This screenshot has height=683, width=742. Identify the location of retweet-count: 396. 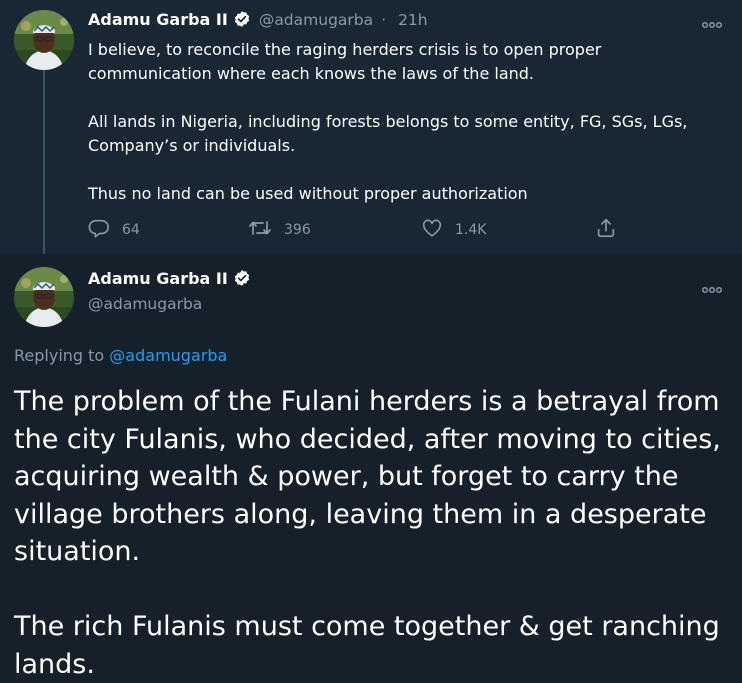
(297, 230).